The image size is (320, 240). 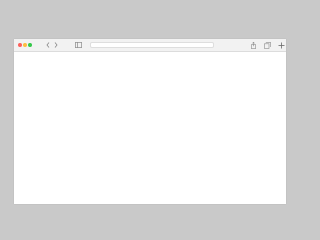 I want to click on forward-button, so click(x=56, y=45).